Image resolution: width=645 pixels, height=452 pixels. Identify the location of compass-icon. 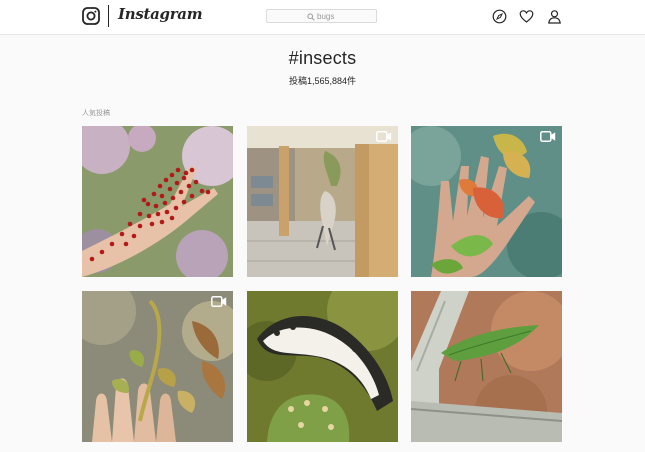
(499, 16).